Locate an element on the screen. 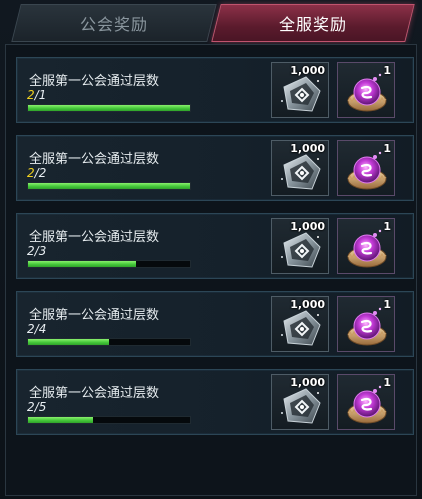 The width and height of the screenshot is (422, 499). reward-task-card: 全服第一公会通过层数 2/2 1,000 1 is located at coordinates (215, 168).